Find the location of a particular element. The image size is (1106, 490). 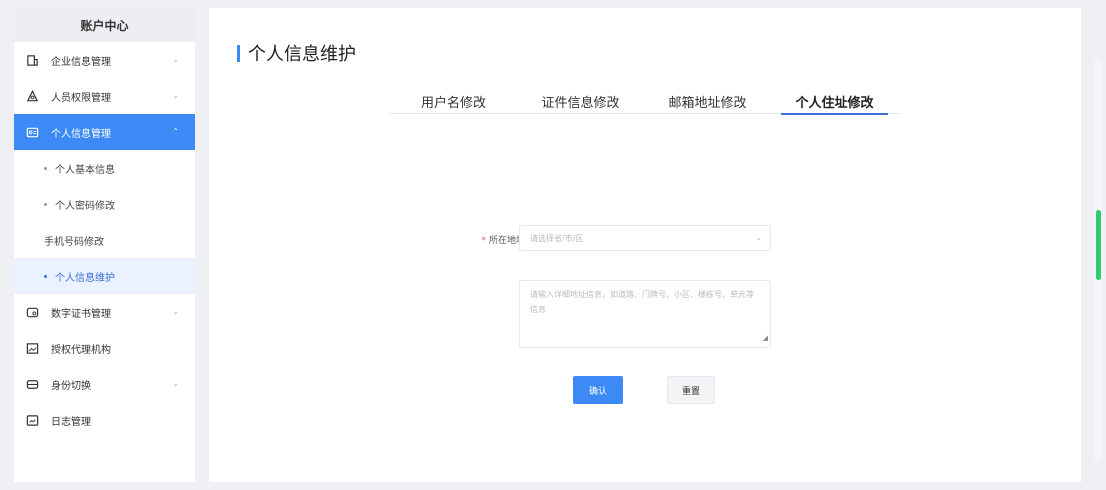

page-title-text: 个人信息维护 is located at coordinates (302, 54).